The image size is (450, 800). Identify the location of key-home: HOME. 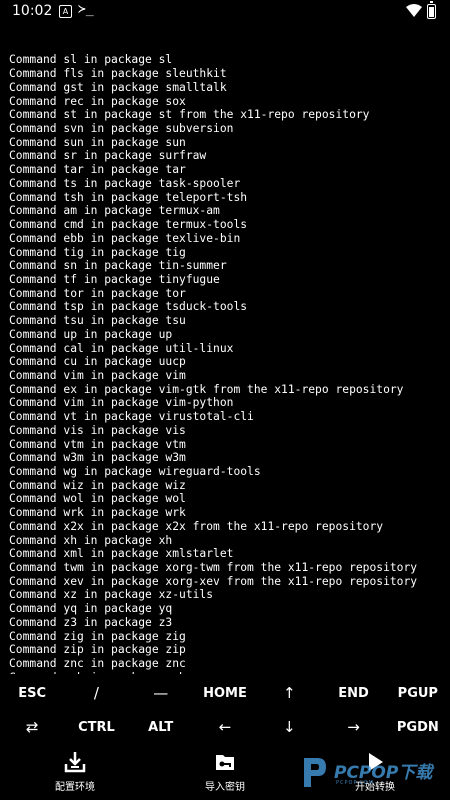
(225, 693).